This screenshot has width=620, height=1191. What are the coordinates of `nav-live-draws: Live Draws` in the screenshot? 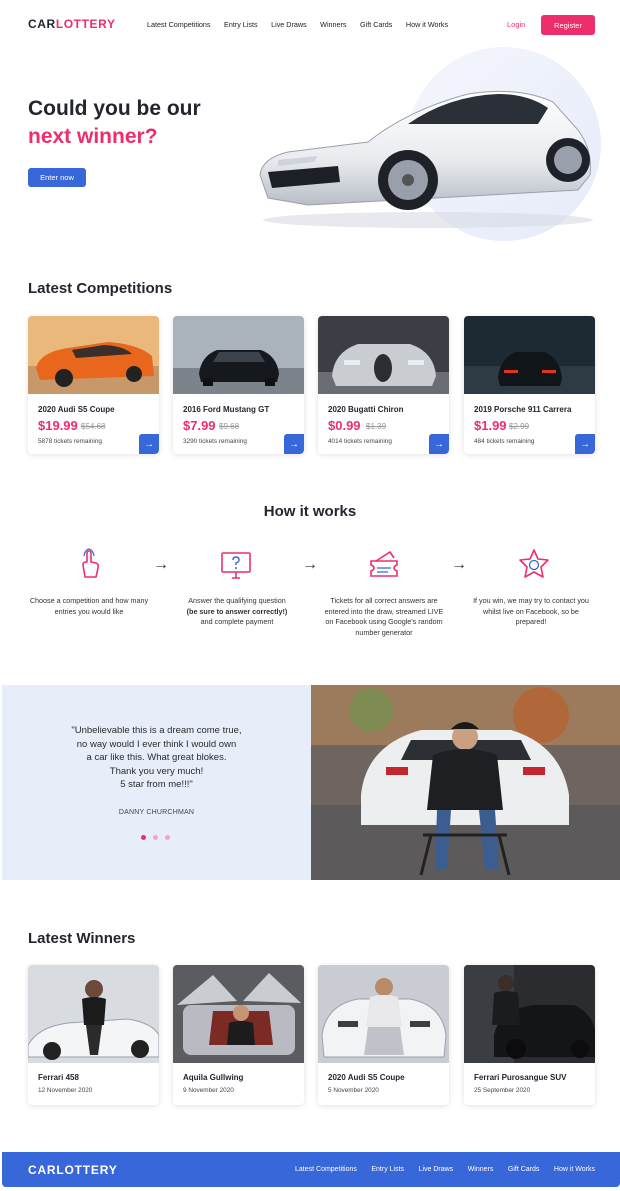 It's located at (289, 24).